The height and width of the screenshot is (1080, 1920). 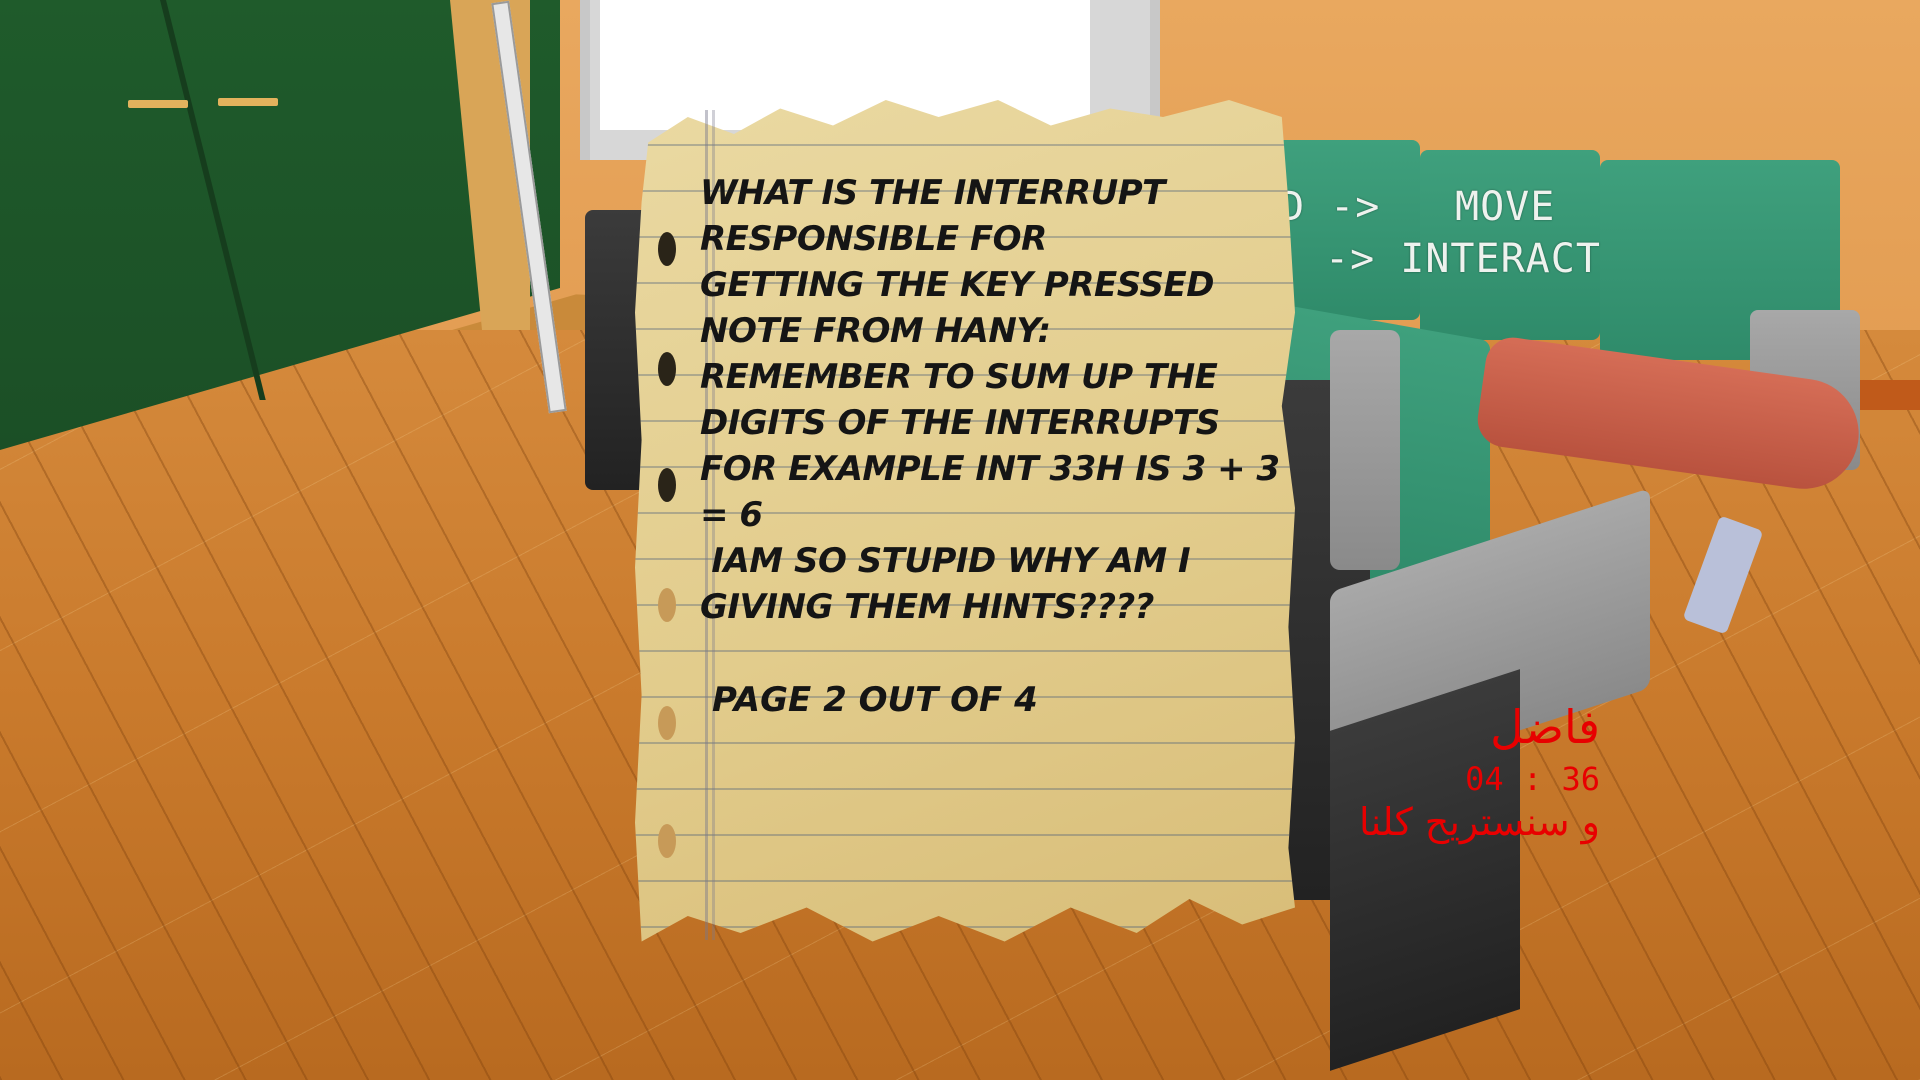 What do you see at coordinates (1532, 779) in the screenshot?
I see `countdown-timer: 04 : 36` at bounding box center [1532, 779].